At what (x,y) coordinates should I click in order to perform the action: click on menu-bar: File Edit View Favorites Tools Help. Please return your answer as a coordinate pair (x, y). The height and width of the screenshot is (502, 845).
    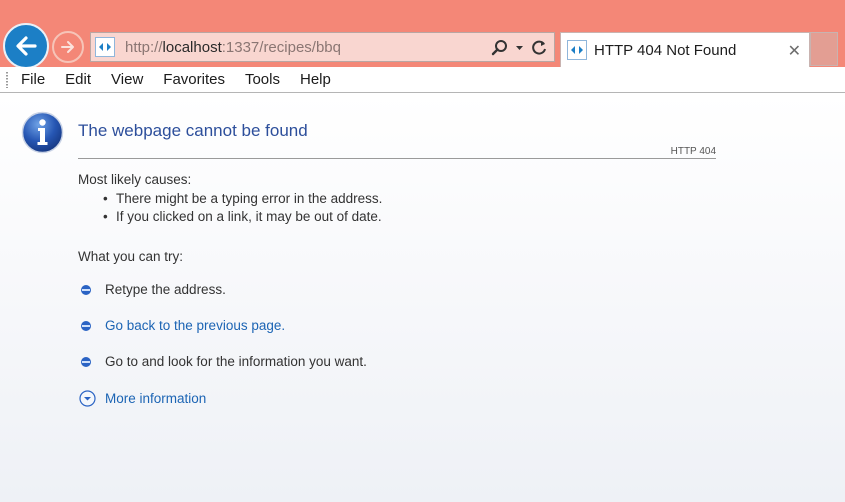
    Looking at the image, I should click on (422, 80).